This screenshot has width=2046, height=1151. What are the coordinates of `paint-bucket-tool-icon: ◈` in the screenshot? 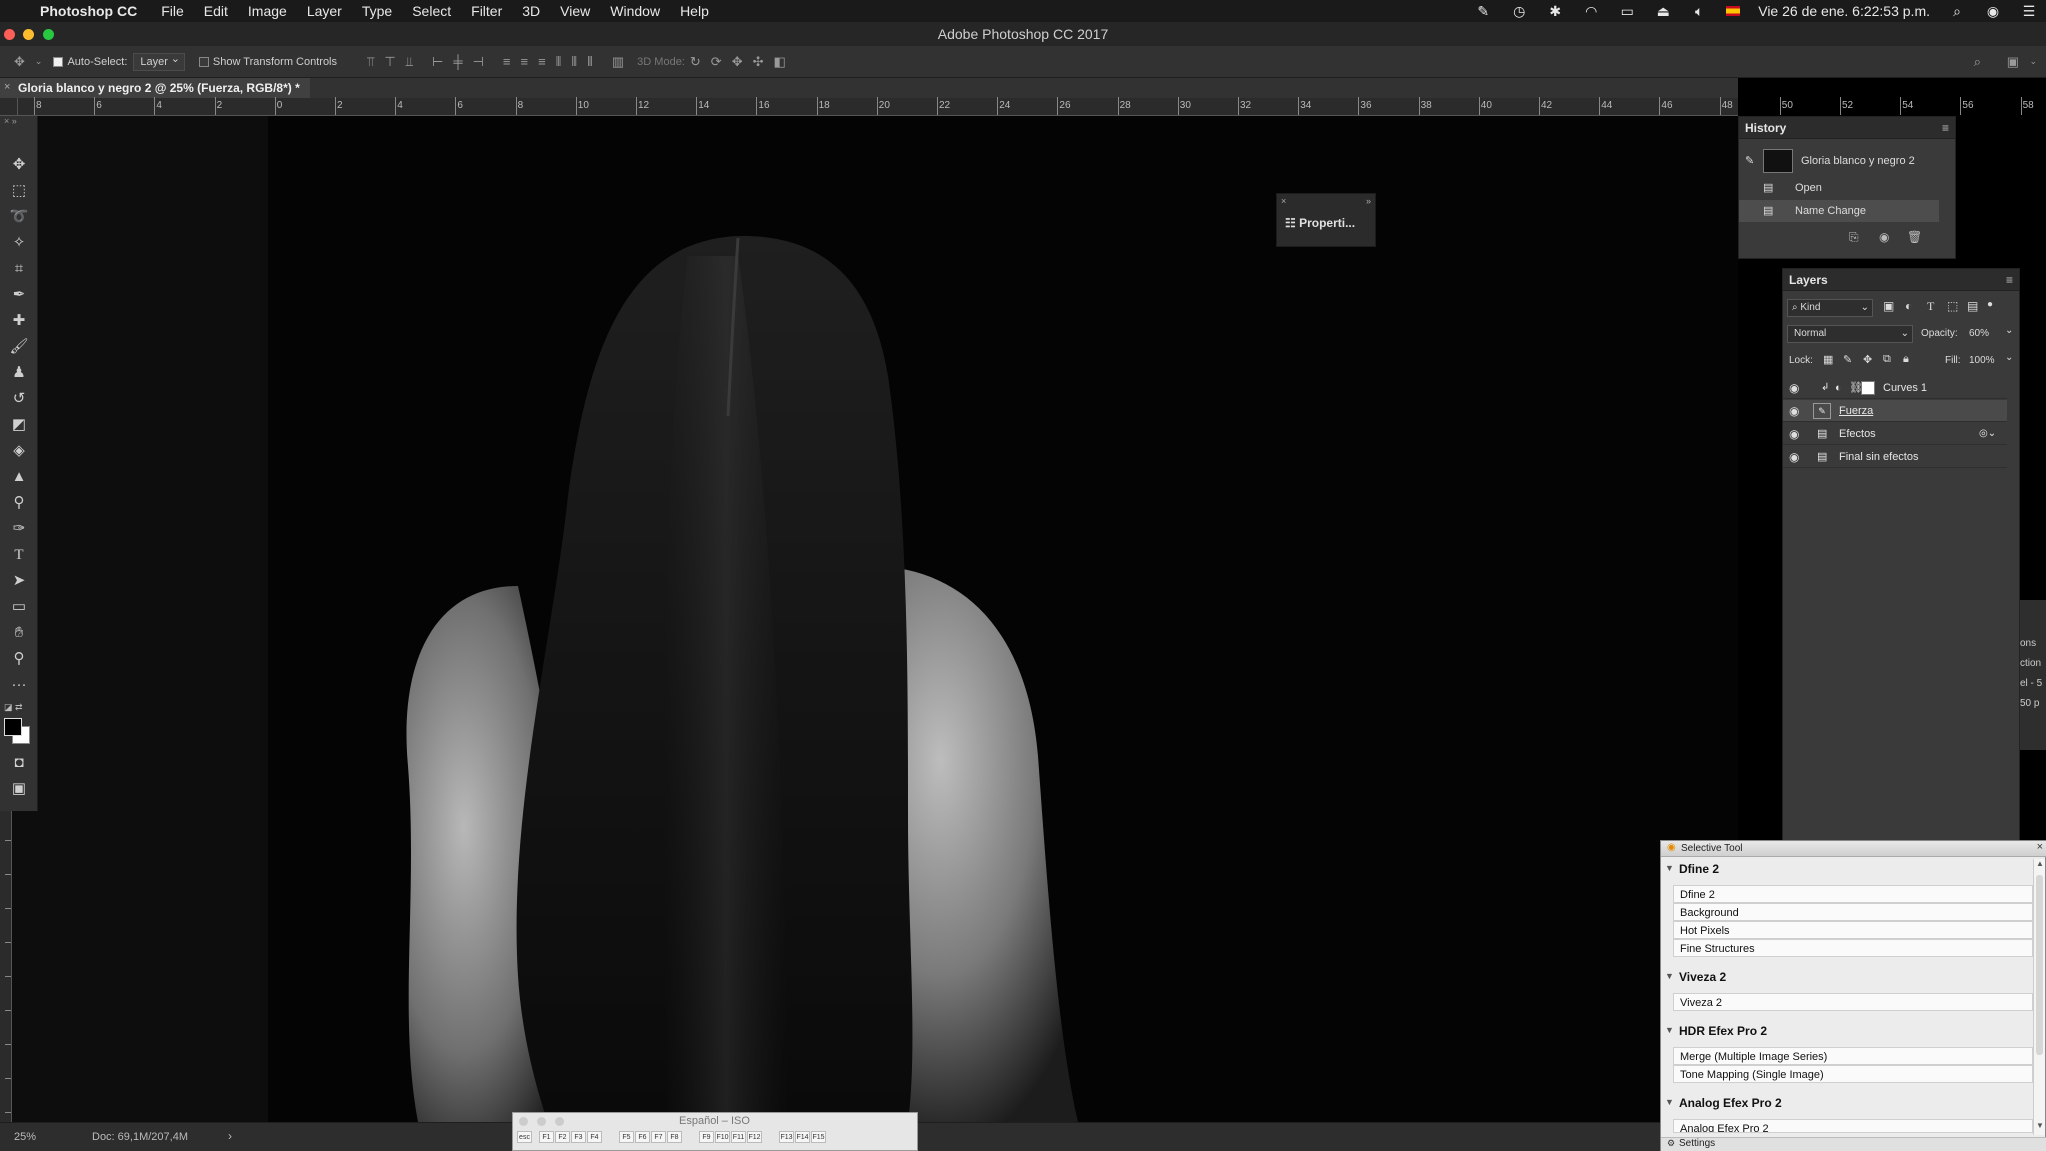 It's located at (19, 451).